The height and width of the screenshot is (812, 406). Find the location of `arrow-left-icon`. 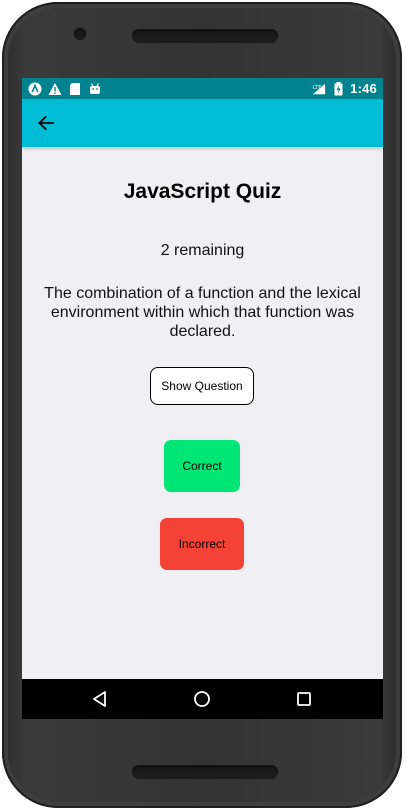

arrow-left-icon is located at coordinates (46, 123).